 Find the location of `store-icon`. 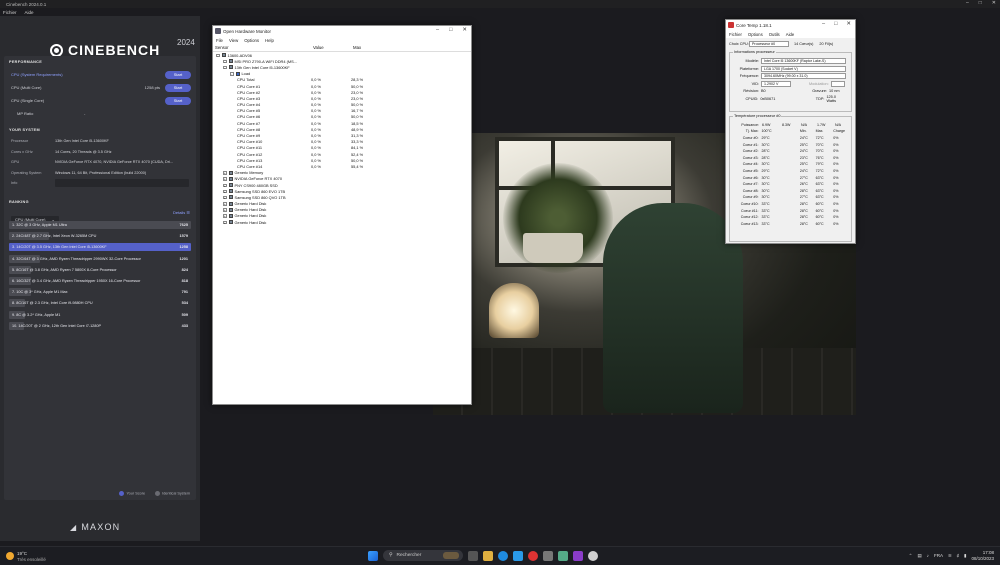

store-icon is located at coordinates (518, 555).